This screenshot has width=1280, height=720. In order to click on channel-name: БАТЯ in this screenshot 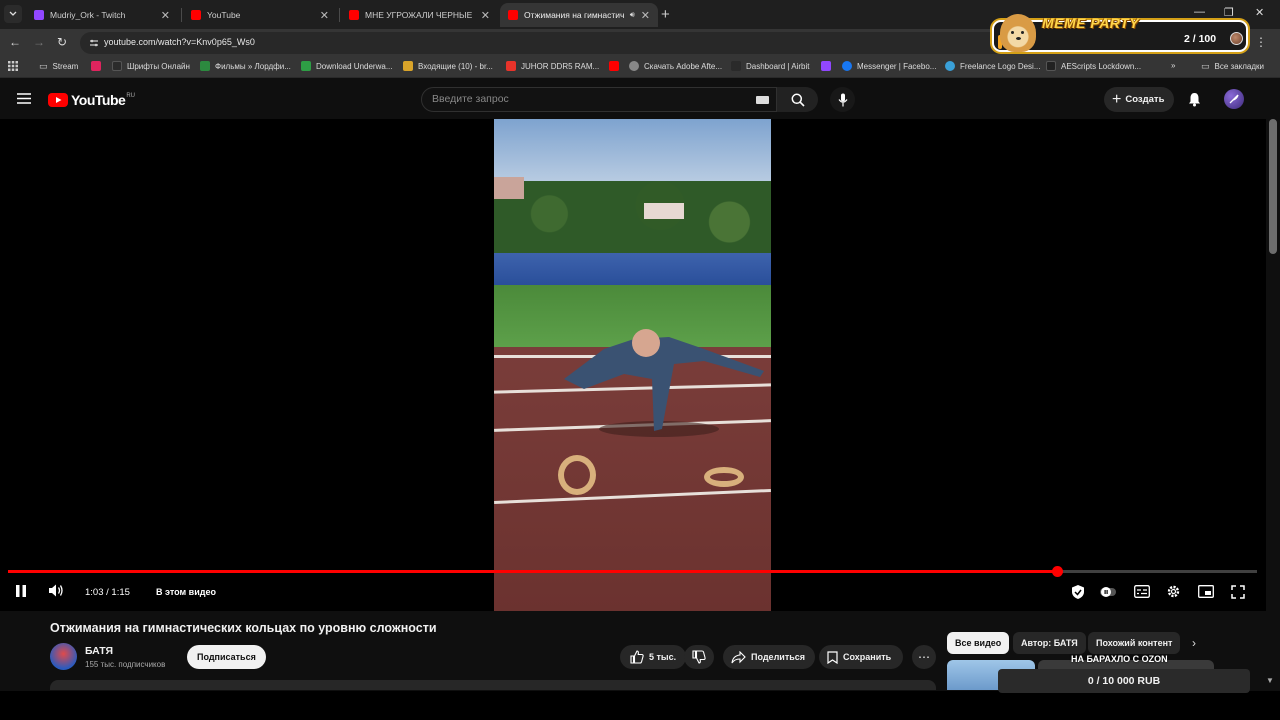, I will do `click(99, 651)`.